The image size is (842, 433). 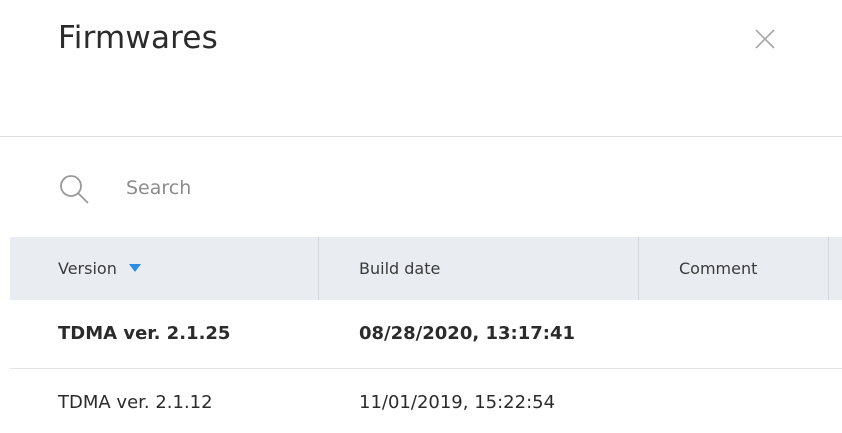 I want to click on sort-desc-icon, so click(x=134, y=267).